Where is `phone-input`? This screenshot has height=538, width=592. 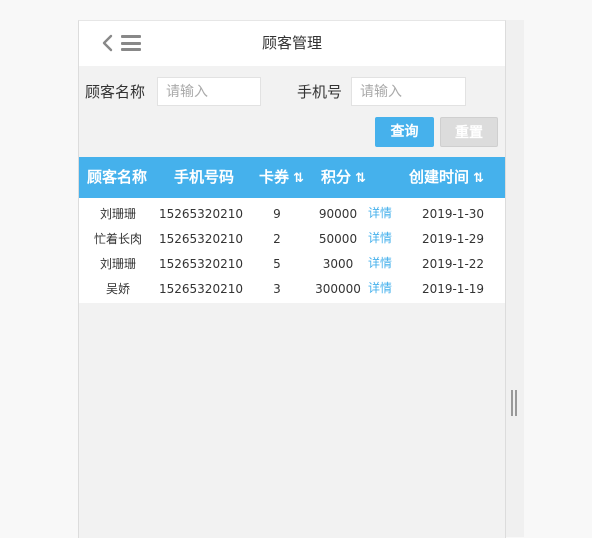
phone-input is located at coordinates (408, 91).